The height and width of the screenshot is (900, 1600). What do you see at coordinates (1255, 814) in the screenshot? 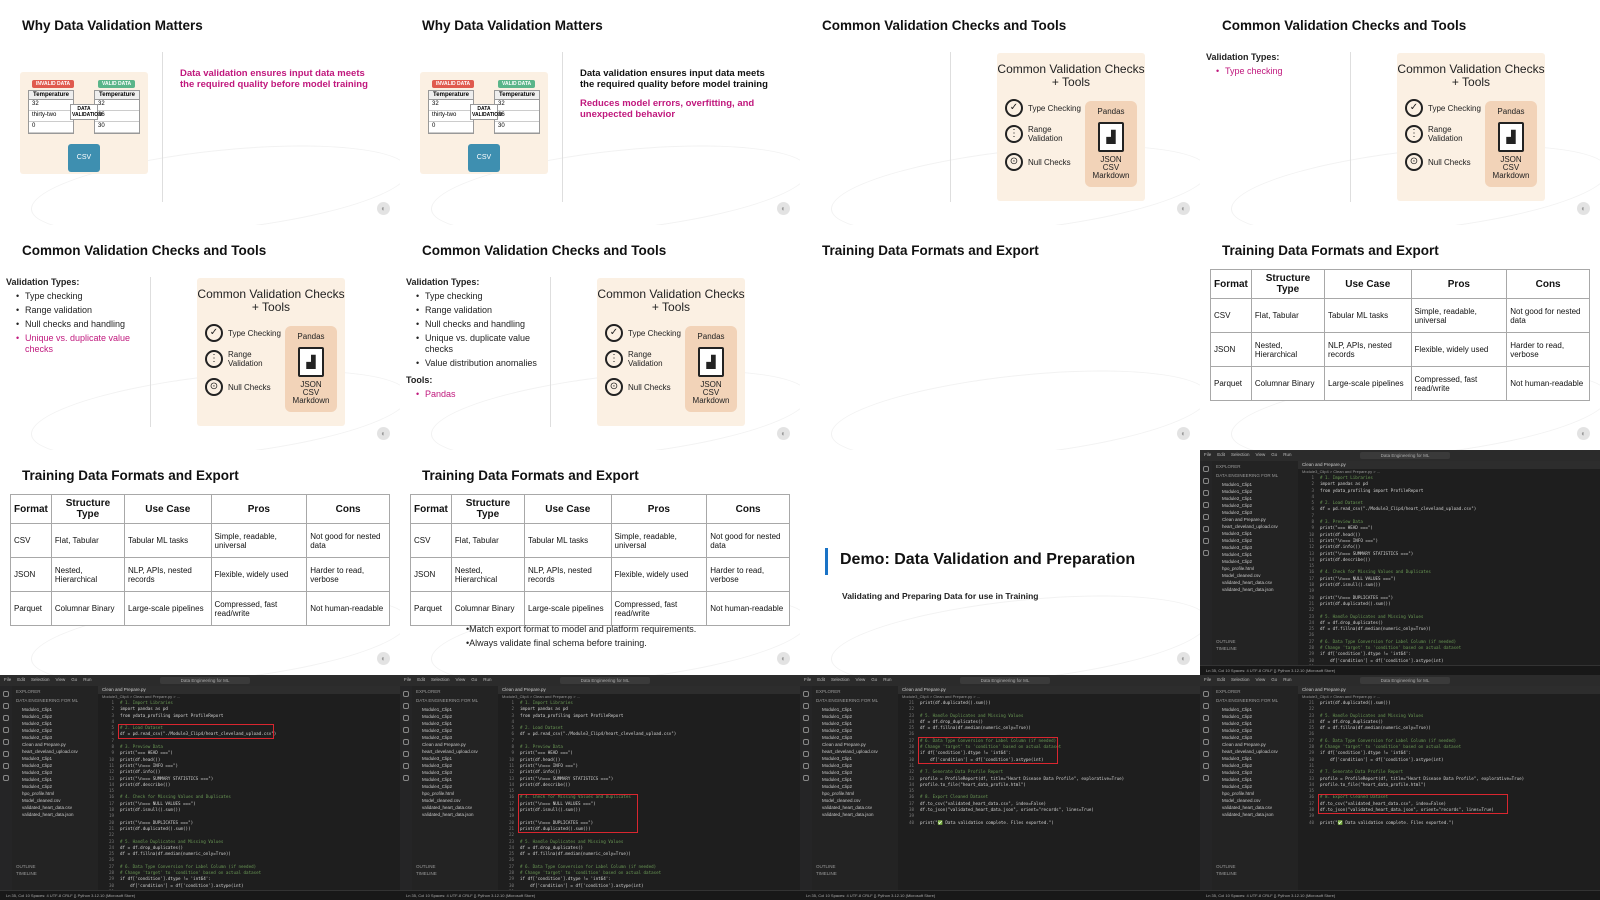
I see `file-item: validated_heart_data.json` at bounding box center [1255, 814].